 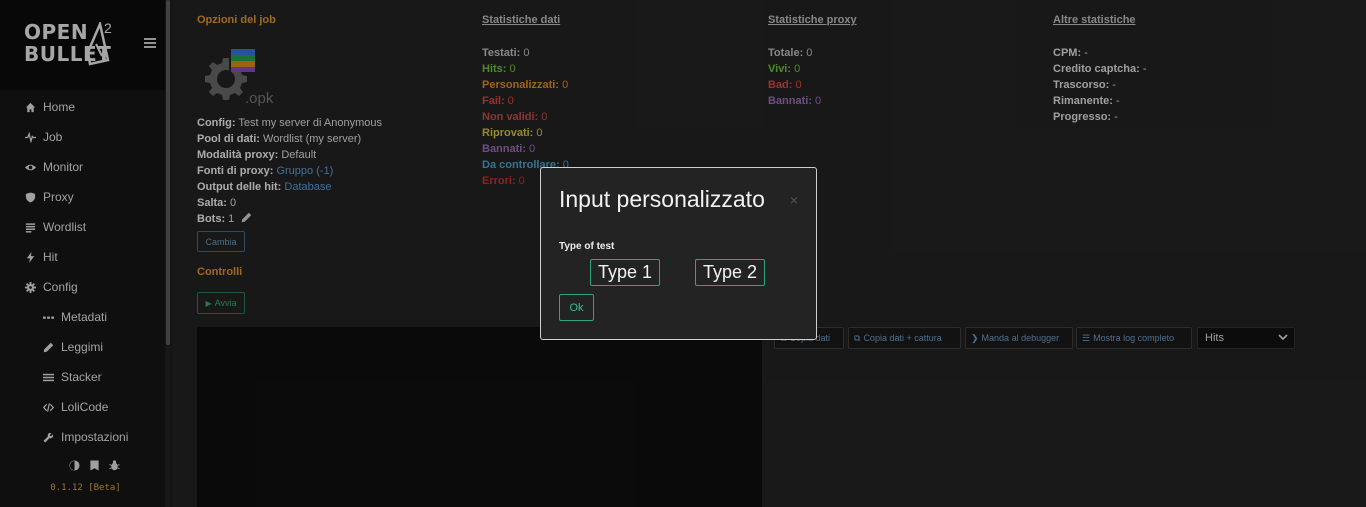 I want to click on type-2-option-button: Type 2, so click(x=730, y=272).